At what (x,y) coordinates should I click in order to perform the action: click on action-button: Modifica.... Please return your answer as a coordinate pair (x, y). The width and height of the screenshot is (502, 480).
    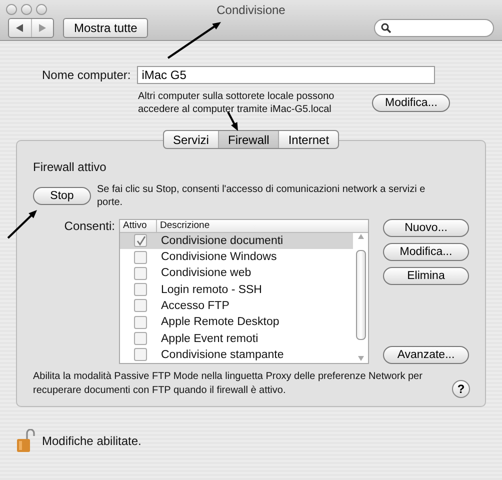
    Looking at the image, I should click on (426, 252).